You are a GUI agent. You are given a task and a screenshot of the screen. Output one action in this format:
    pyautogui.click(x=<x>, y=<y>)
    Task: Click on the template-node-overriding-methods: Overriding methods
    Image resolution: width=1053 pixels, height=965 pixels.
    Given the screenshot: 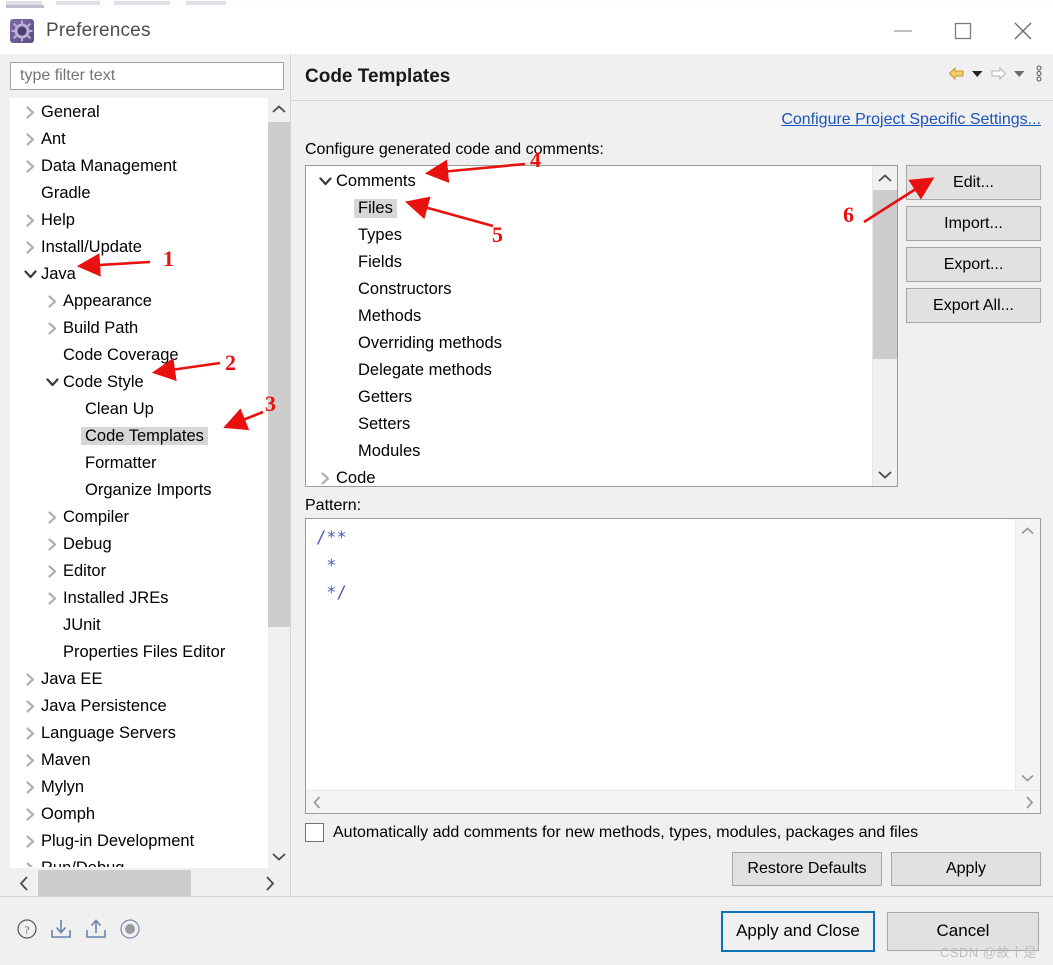 What is the action you would take?
    pyautogui.click(x=589, y=343)
    